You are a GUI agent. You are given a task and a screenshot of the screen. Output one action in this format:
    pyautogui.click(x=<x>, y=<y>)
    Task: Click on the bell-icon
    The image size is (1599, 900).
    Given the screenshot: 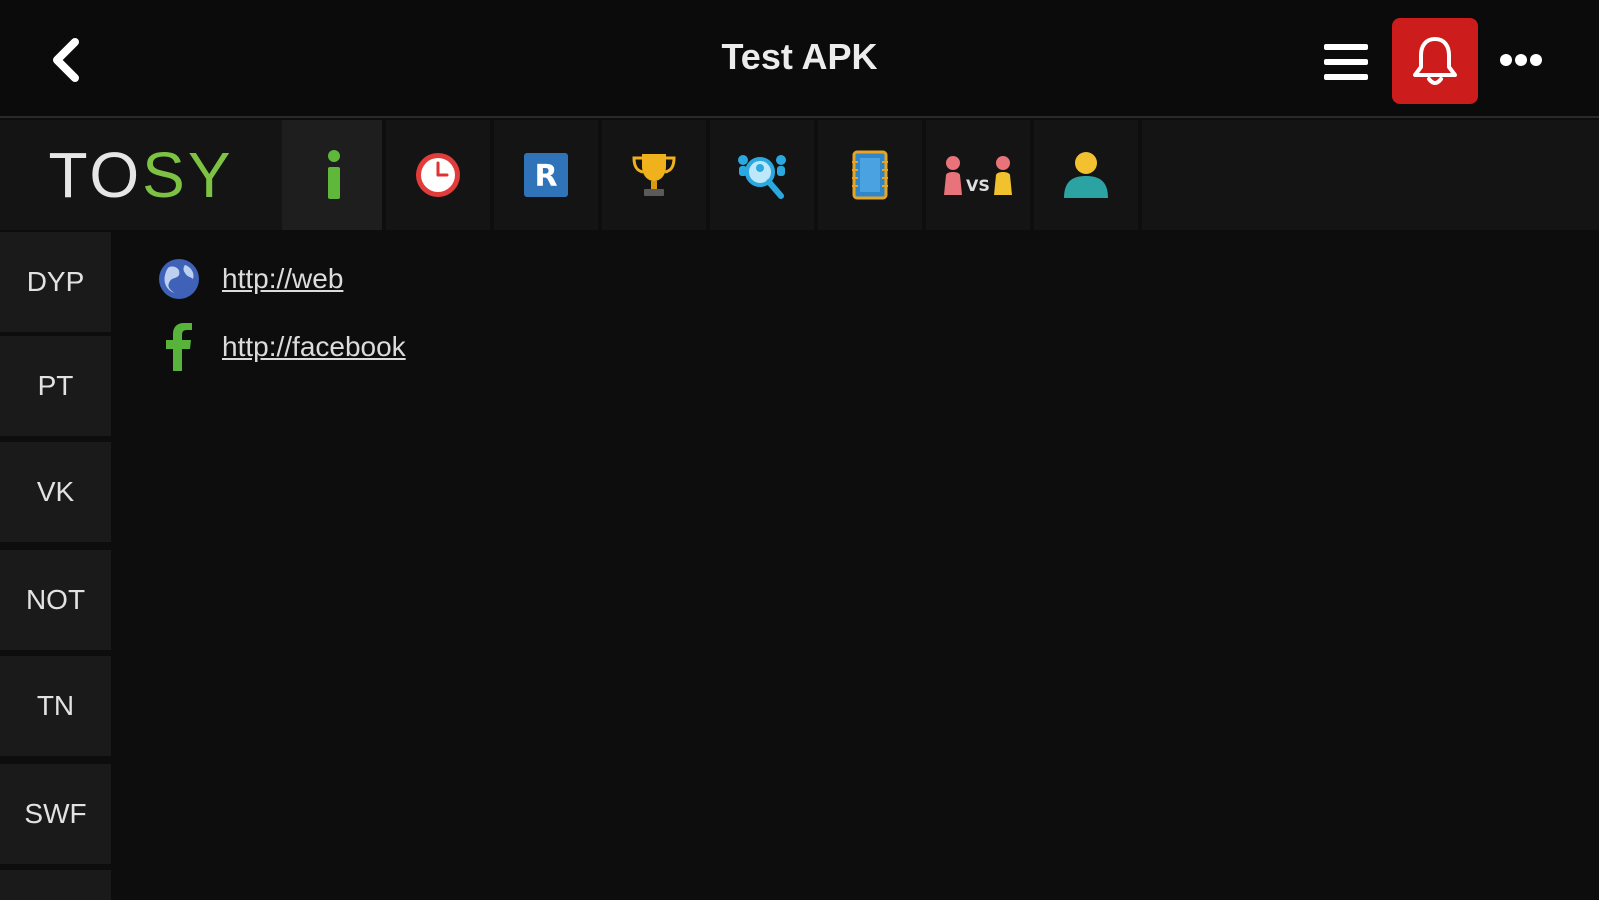 What is the action you would take?
    pyautogui.click(x=1435, y=61)
    